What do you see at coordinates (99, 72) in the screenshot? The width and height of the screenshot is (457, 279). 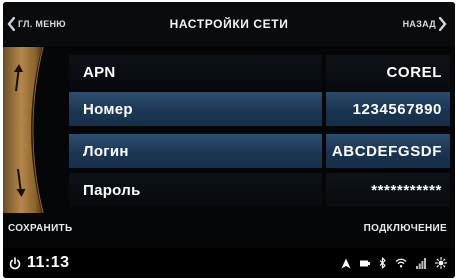 I see `apn-label: APN` at bounding box center [99, 72].